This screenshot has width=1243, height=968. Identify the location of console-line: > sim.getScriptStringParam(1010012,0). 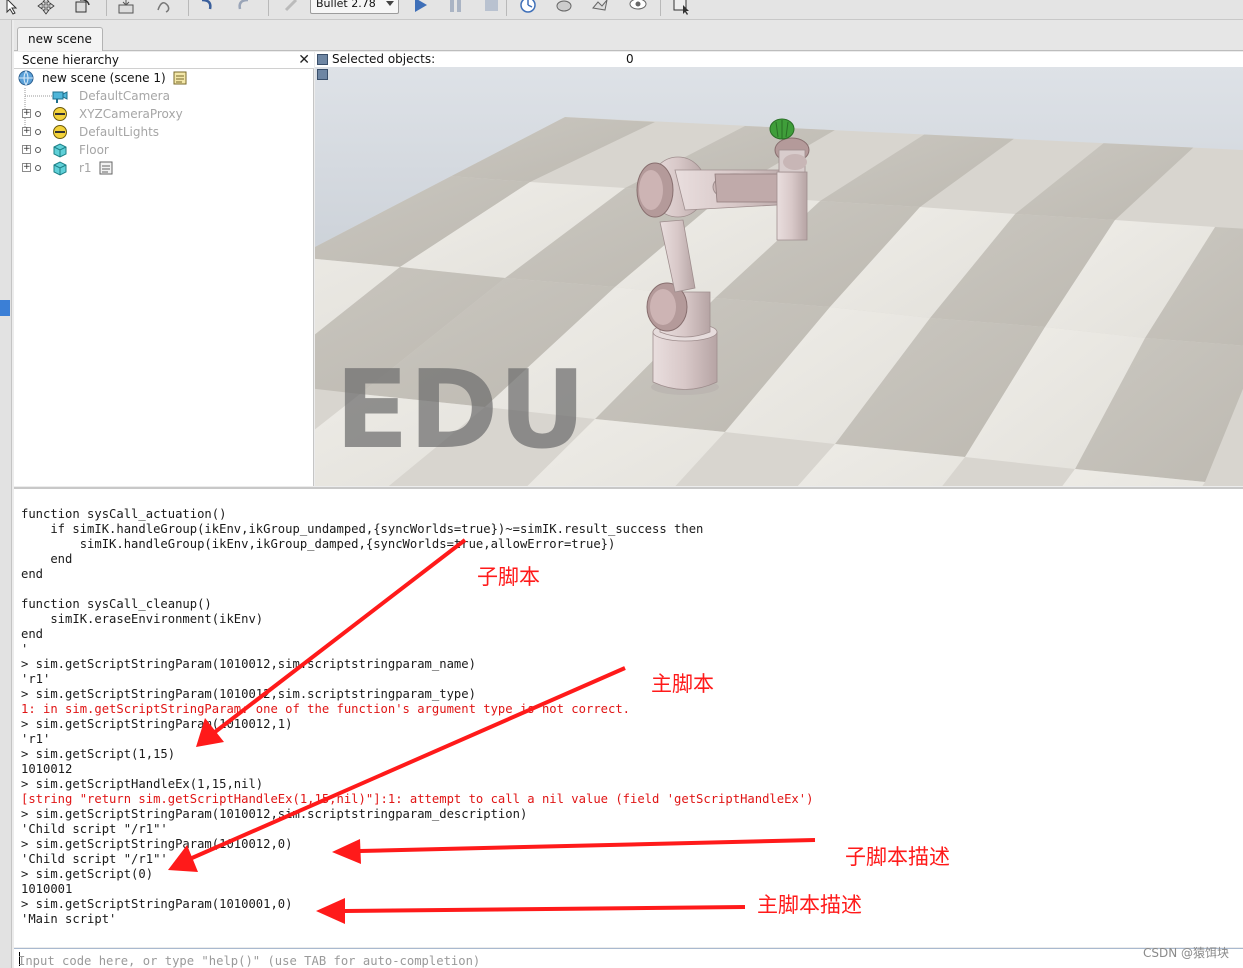
(157, 844).